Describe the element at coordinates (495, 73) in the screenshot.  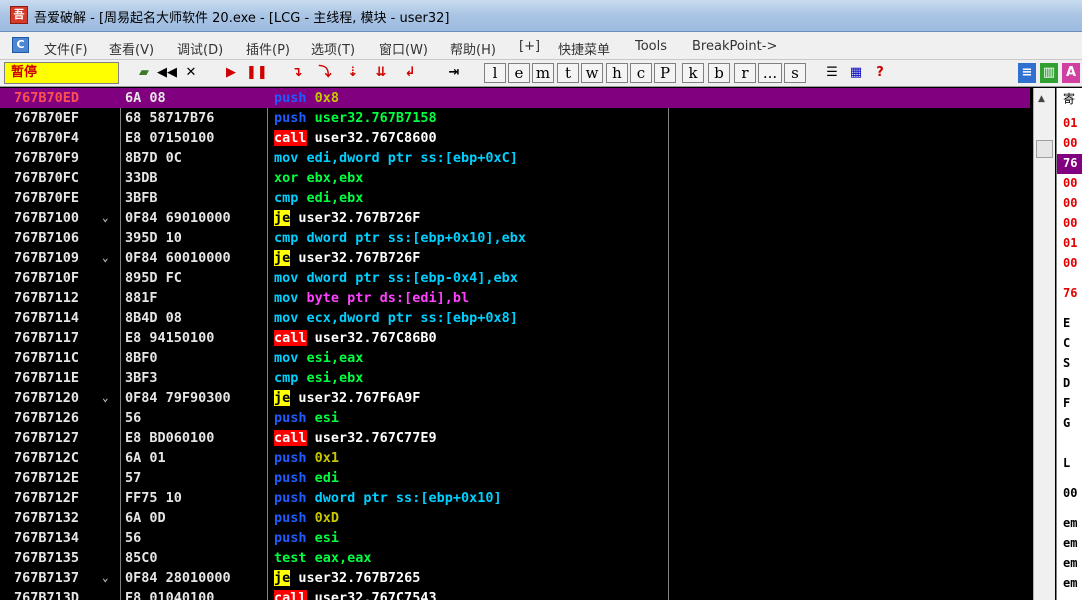
I see `log-window-button: l` at that location.